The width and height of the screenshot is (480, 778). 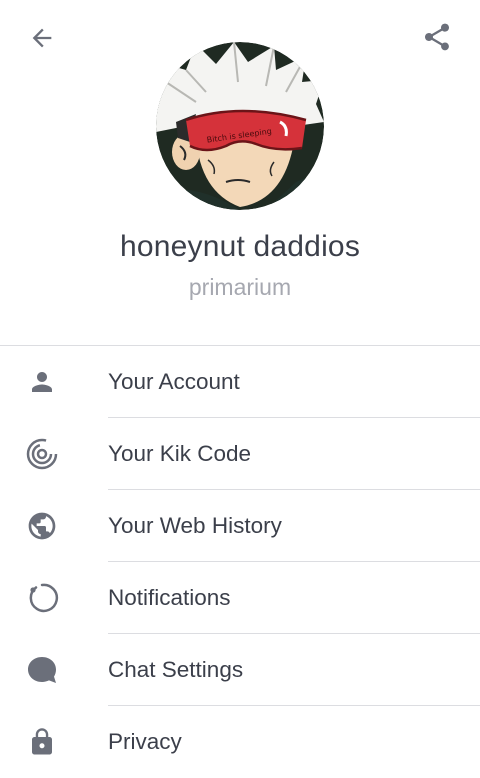 I want to click on person-icon, so click(x=42, y=382).